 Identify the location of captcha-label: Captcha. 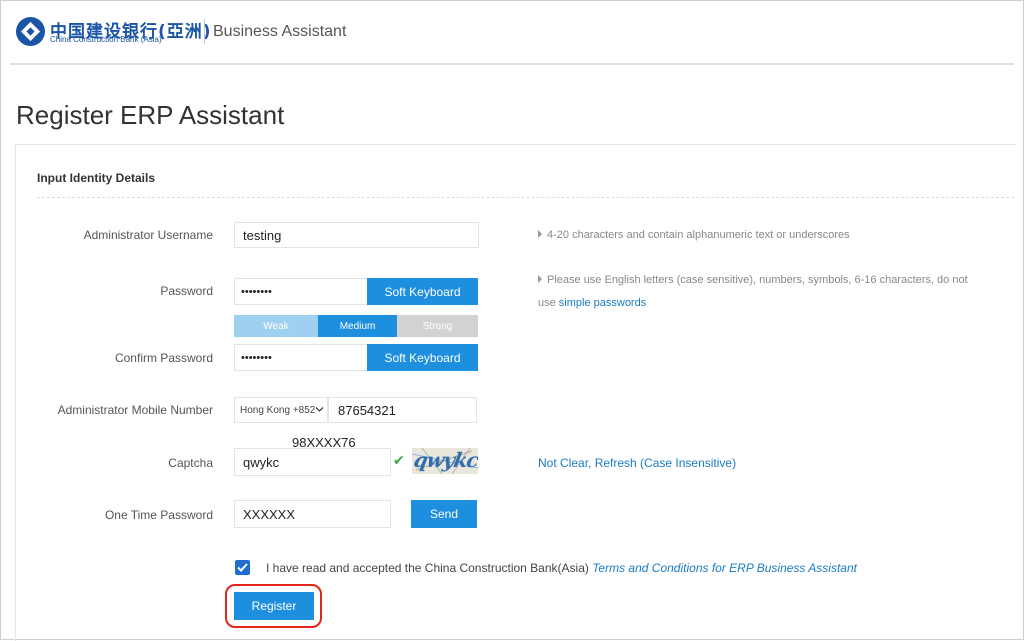
(190, 463).